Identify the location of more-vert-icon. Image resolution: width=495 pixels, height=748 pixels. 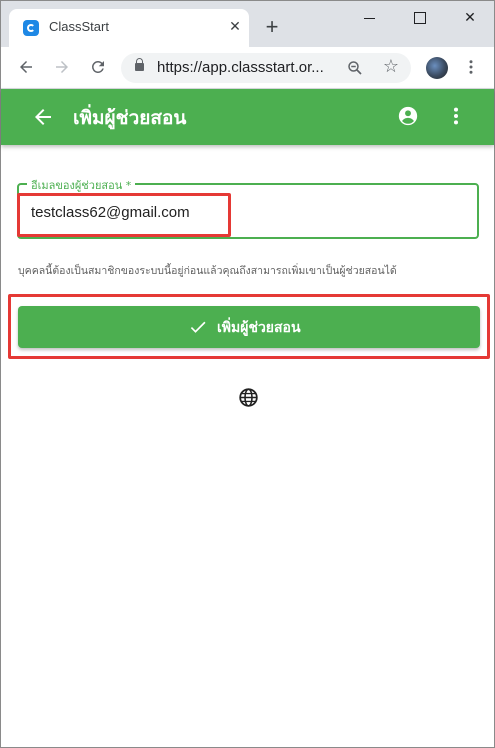
(456, 116).